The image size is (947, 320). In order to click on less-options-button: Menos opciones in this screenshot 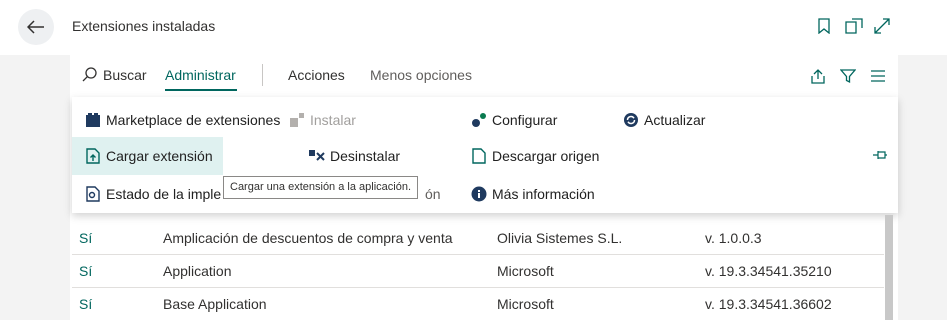, I will do `click(421, 75)`.